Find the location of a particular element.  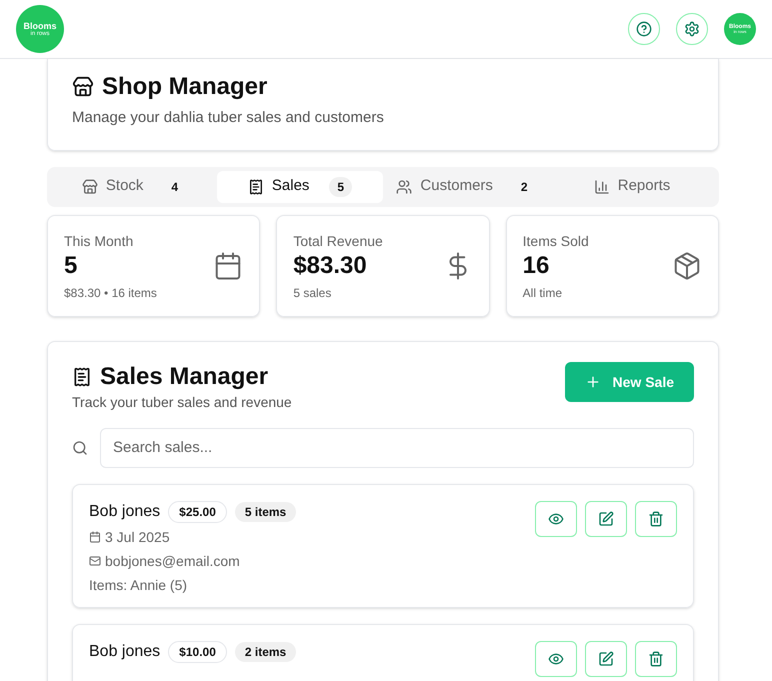

help-icon is located at coordinates (644, 29).